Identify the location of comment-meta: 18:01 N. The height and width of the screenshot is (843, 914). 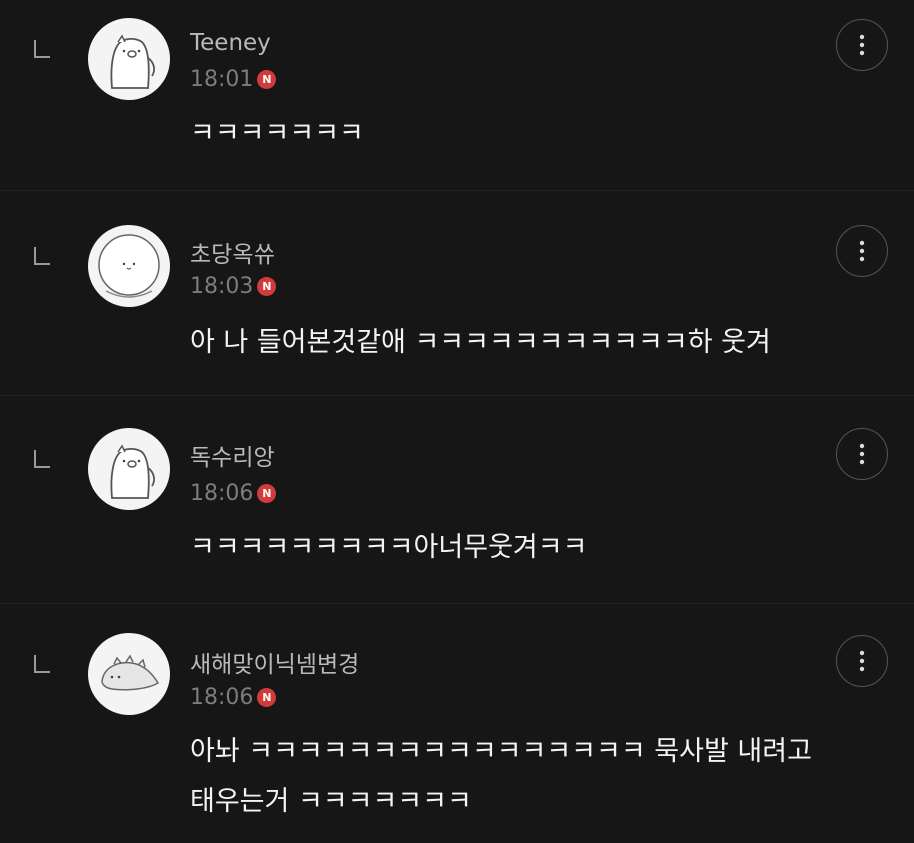
(233, 79).